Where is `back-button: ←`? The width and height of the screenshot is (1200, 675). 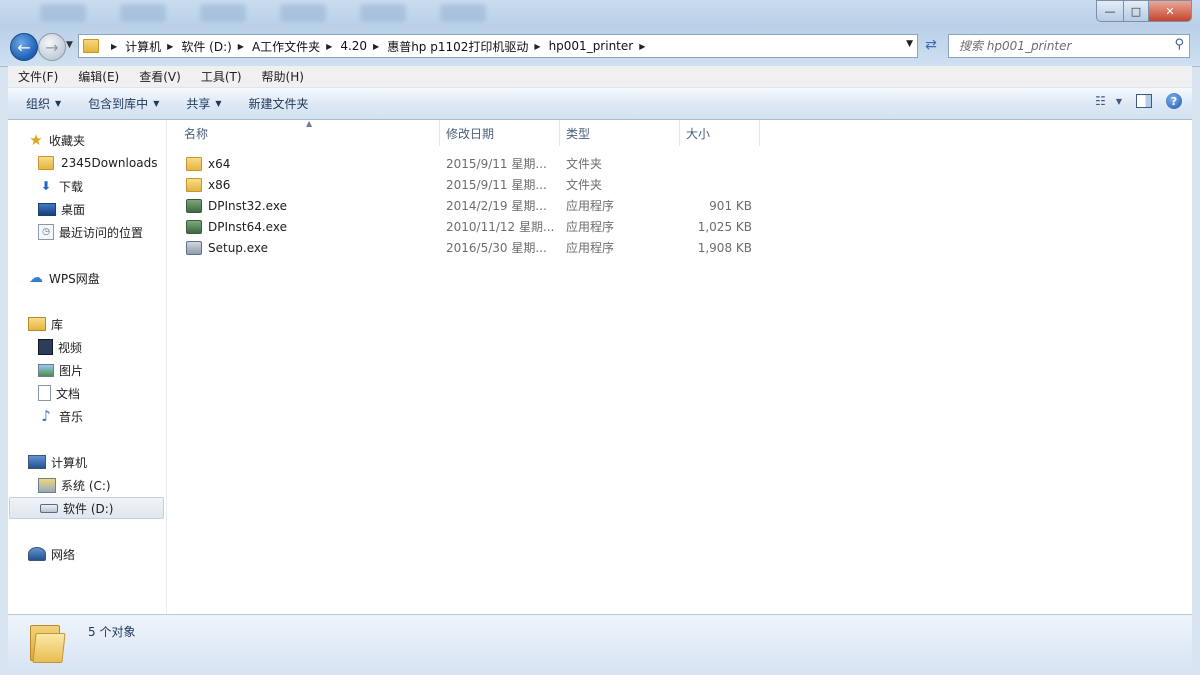
back-button: ← is located at coordinates (24, 47).